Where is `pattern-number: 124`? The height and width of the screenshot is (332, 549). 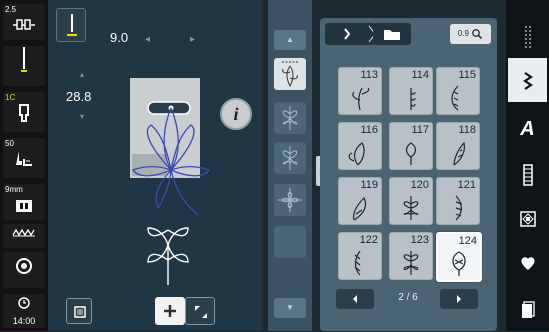 pattern-number: 124 is located at coordinates (467, 241).